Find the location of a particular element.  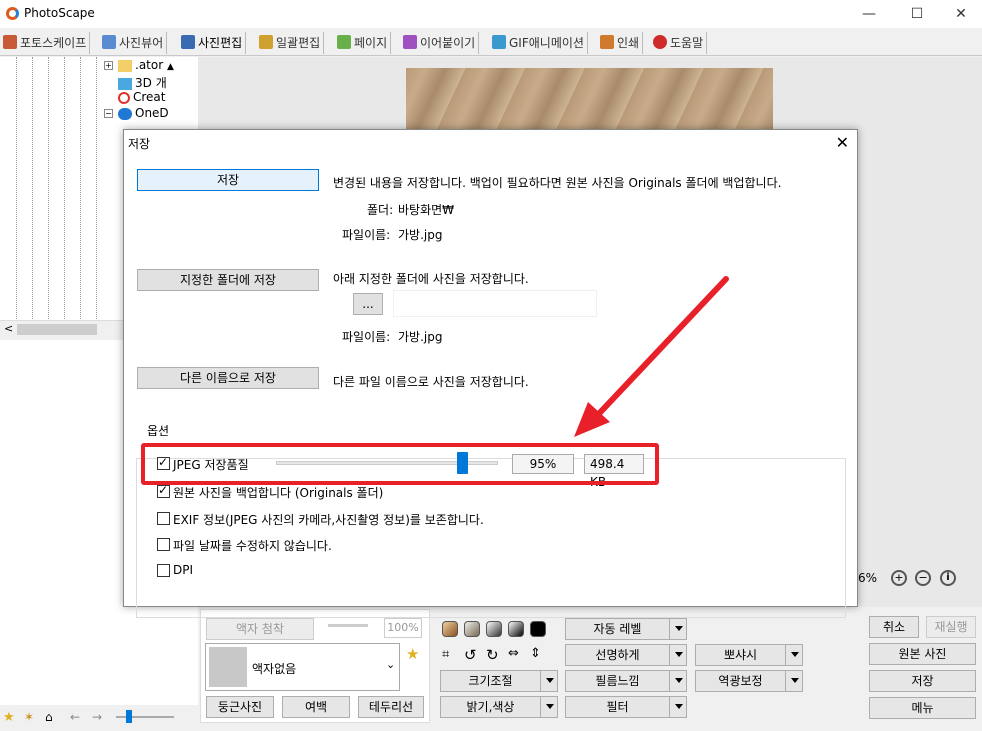

invert-swatch-icon is located at coordinates (538, 629).